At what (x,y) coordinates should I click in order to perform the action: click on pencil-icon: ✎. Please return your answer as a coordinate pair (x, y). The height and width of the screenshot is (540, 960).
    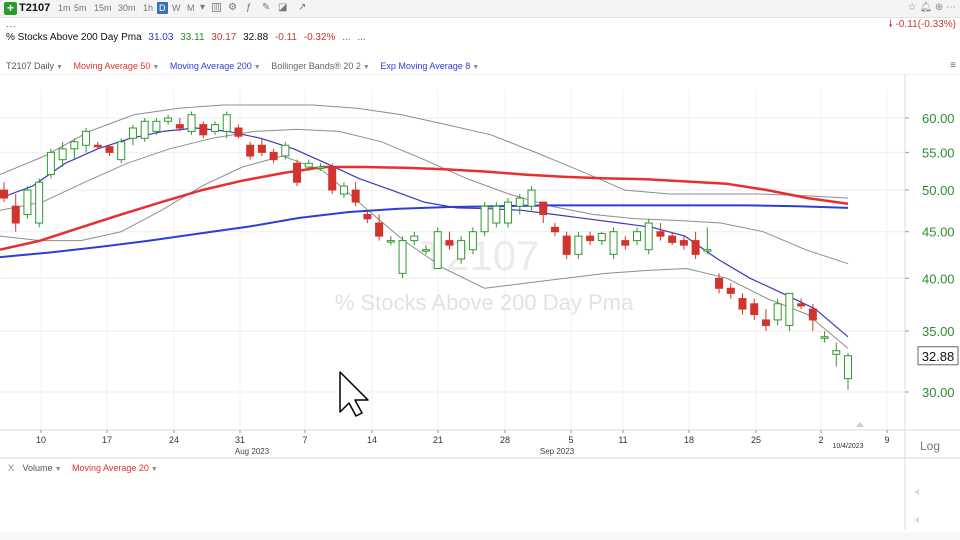
    Looking at the image, I should click on (266, 7).